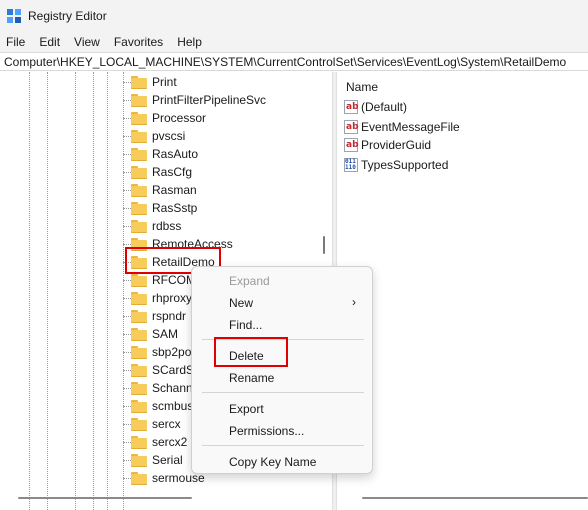 The width and height of the screenshot is (588, 510). Describe the element at coordinates (105, 498) in the screenshot. I see `tree-horizontal-scrollbar` at that location.